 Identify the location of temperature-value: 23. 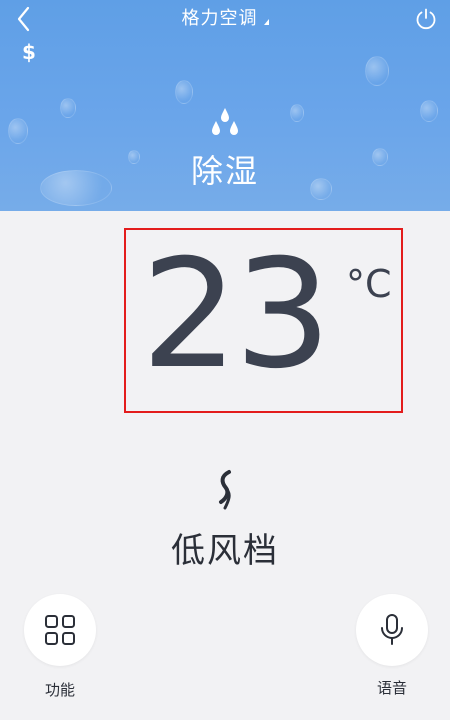
(236, 315).